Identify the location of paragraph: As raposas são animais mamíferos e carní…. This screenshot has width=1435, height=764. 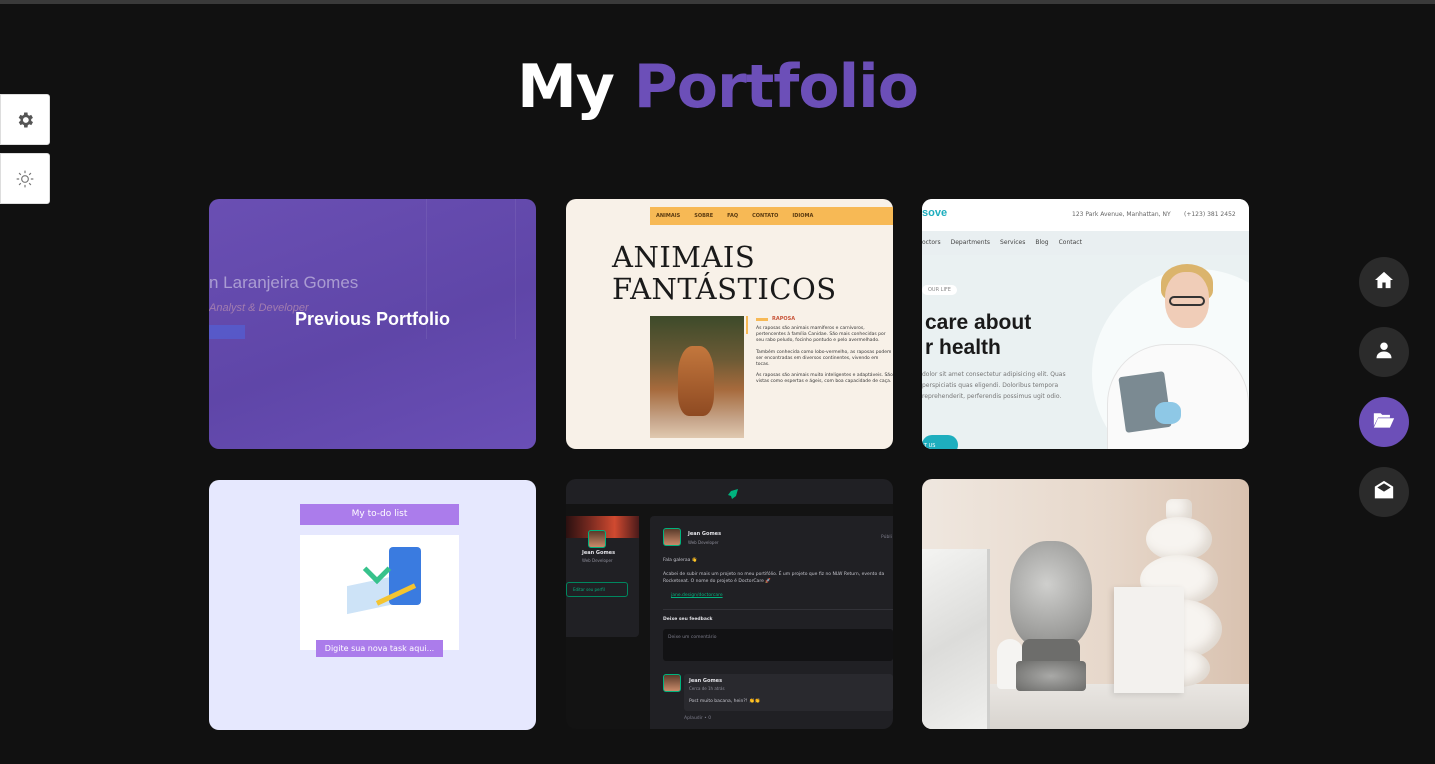
(821, 334).